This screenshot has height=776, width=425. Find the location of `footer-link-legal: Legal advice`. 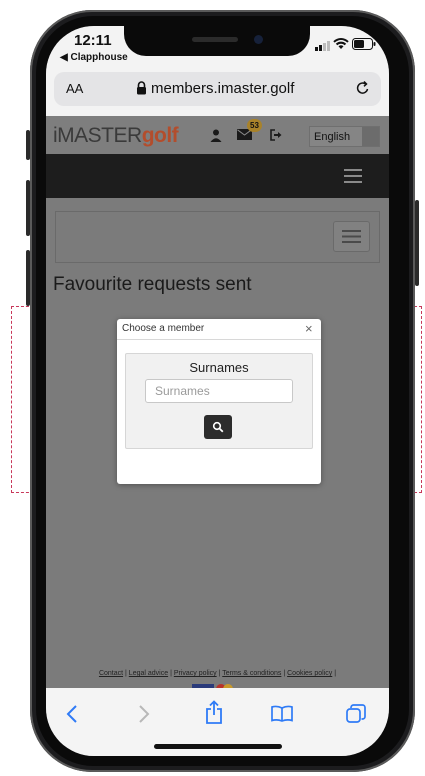

footer-link-legal: Legal advice is located at coordinates (148, 673).